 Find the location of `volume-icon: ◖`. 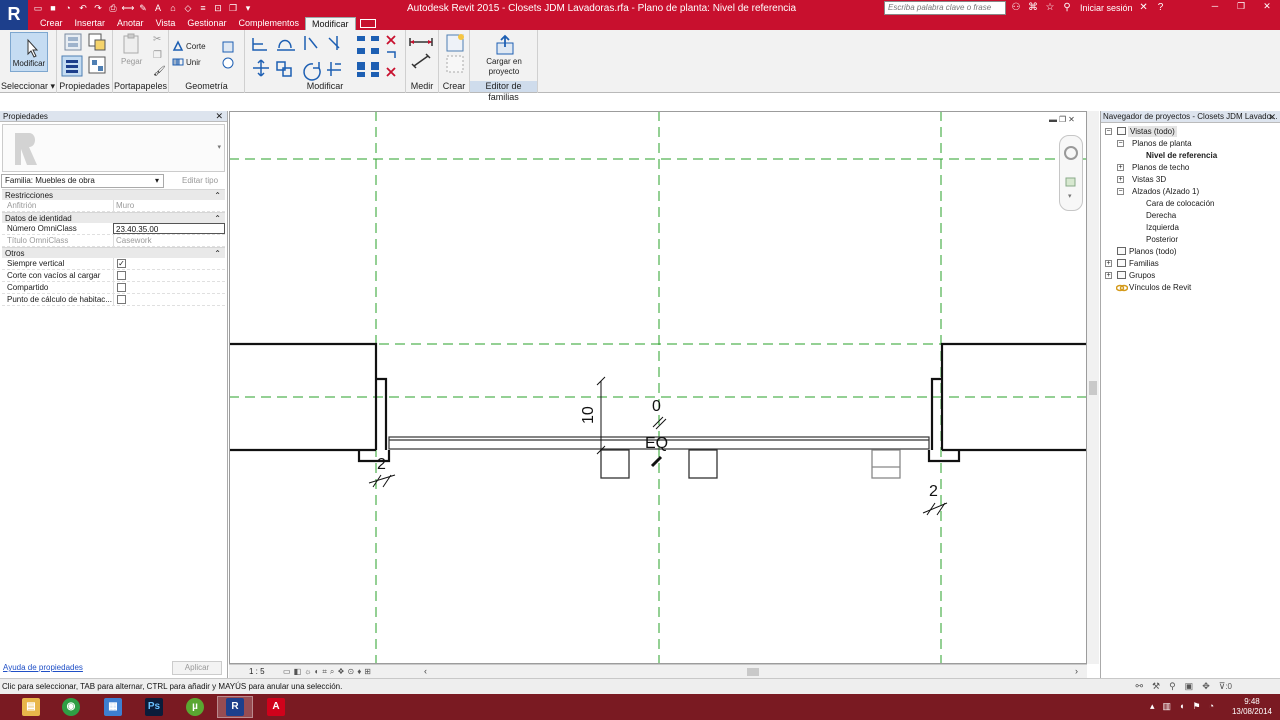

volume-icon: ◖ is located at coordinates (1181, 706).